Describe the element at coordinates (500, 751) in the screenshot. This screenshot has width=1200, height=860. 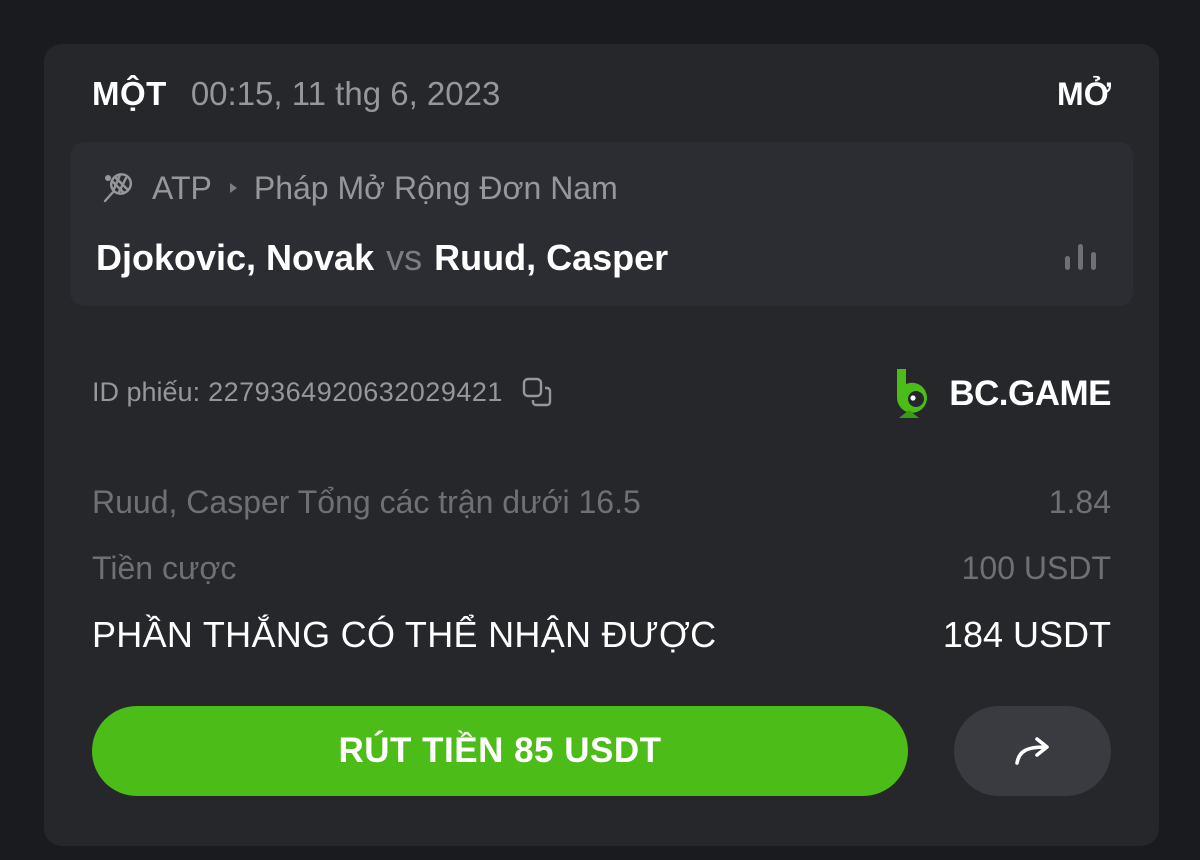
I see `cashout-button: RÚT TIỀN 85 USDT` at that location.